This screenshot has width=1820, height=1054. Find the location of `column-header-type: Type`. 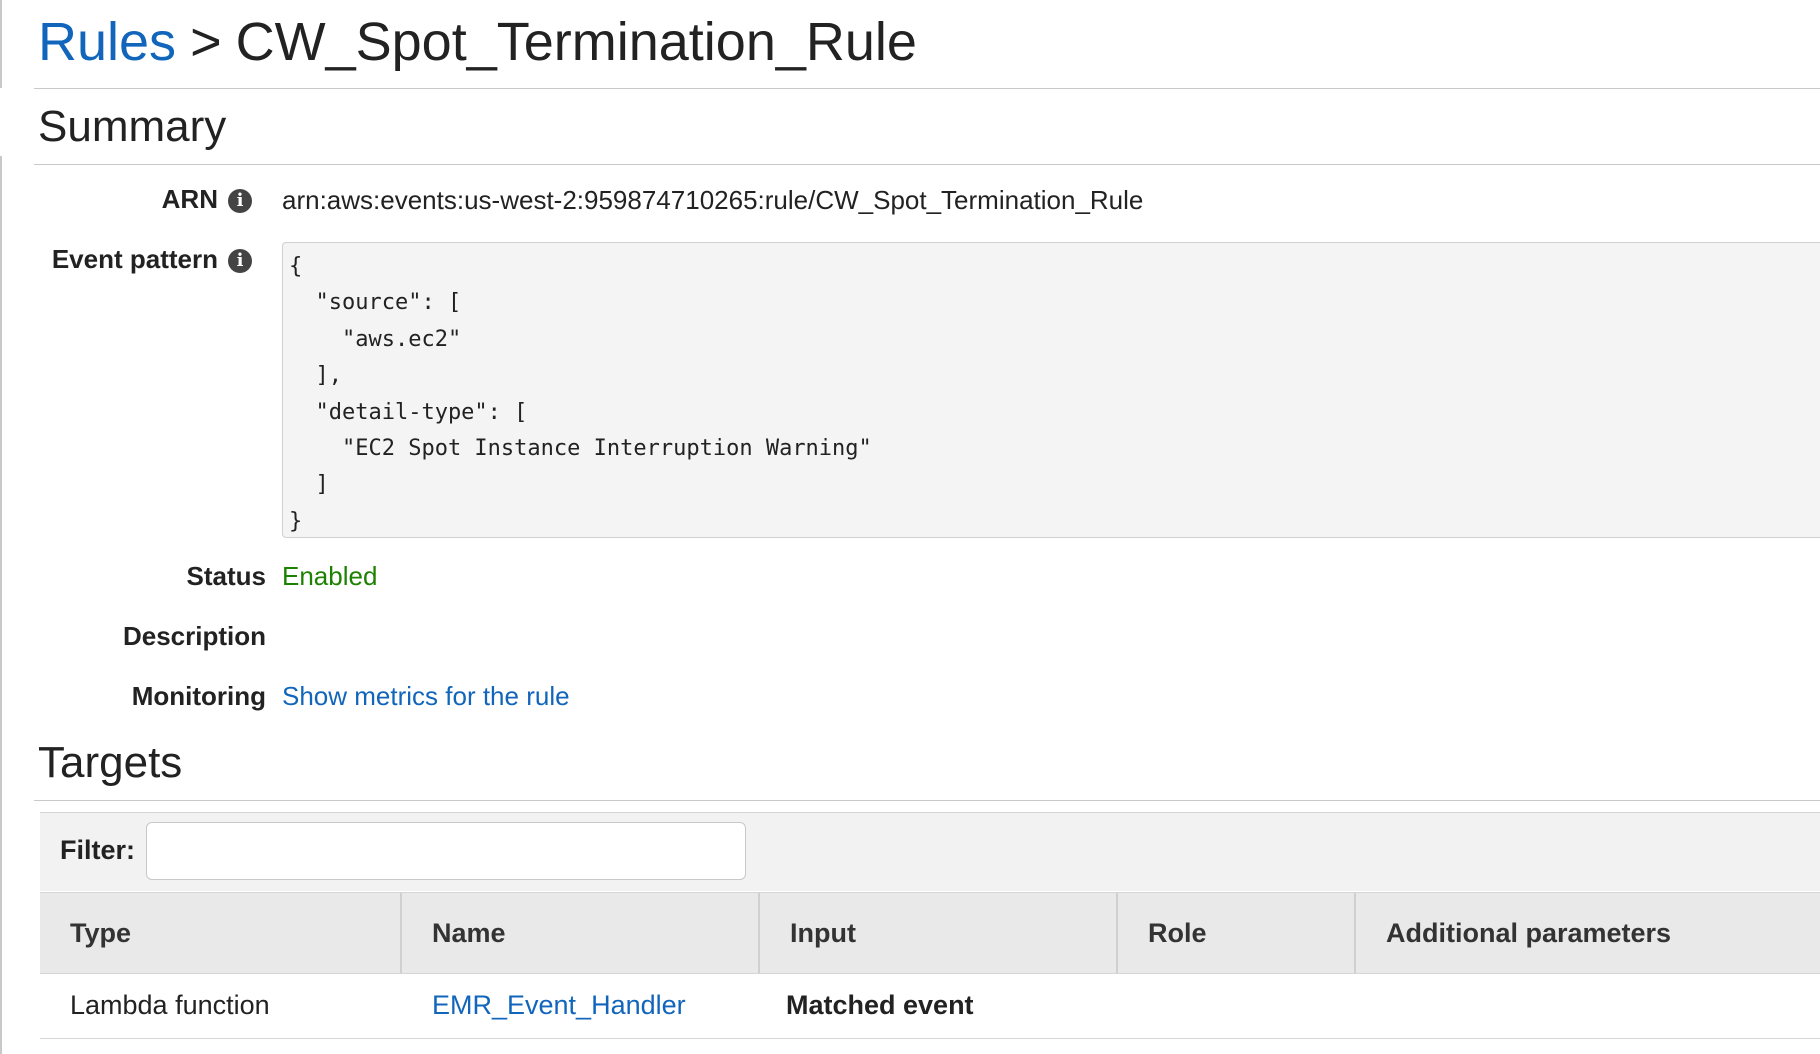

column-header-type: Type is located at coordinates (220, 933).